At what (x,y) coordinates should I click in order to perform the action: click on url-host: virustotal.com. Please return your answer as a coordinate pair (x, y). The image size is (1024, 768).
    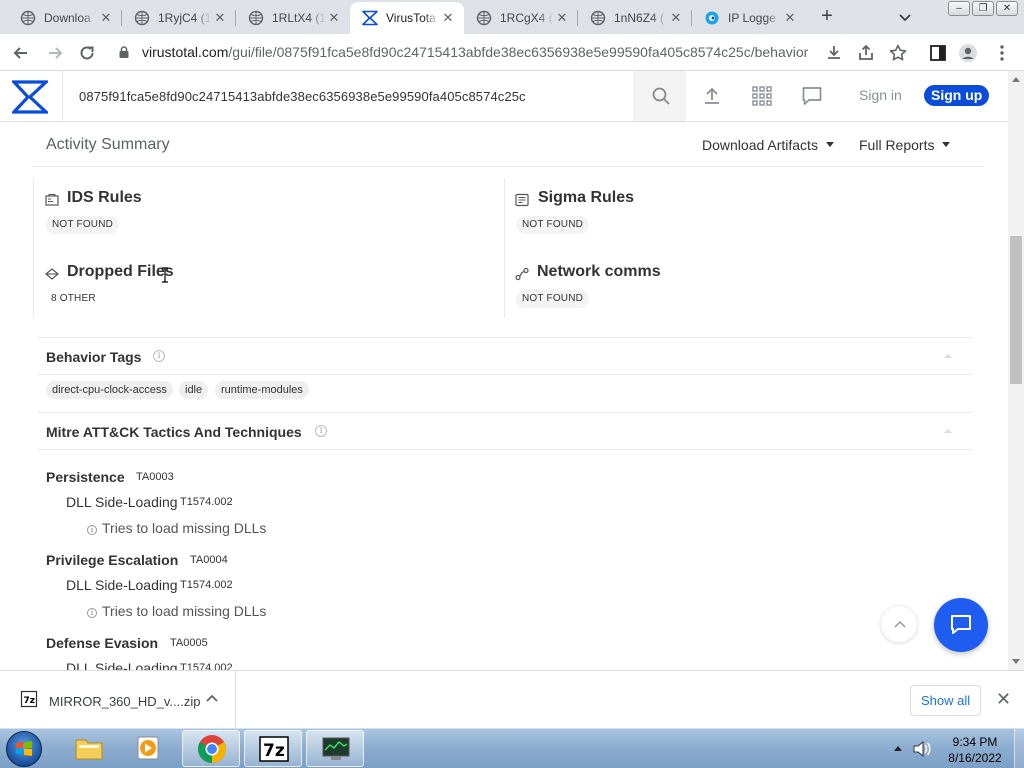
    Looking at the image, I should click on (185, 52).